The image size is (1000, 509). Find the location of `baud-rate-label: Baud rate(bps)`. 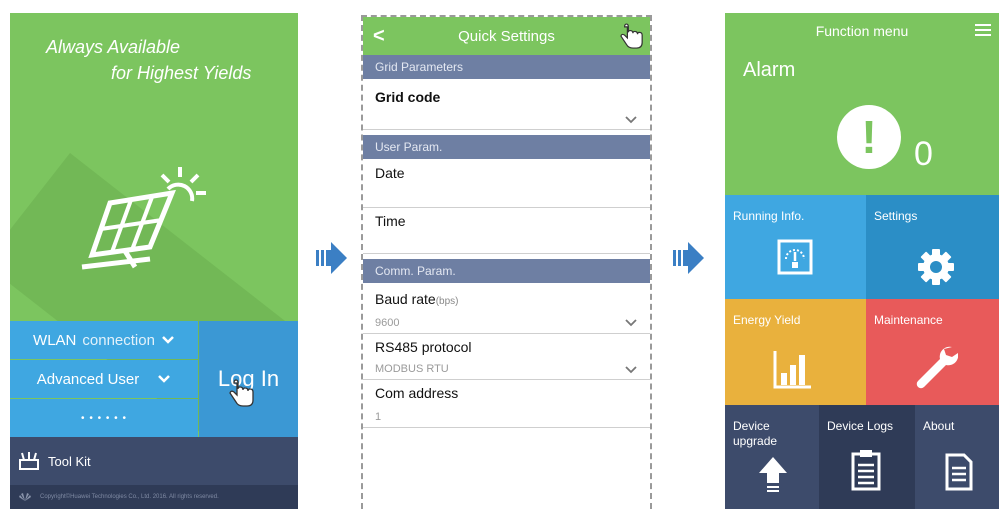

baud-rate-label: Baud rate(bps) is located at coordinates (417, 299).